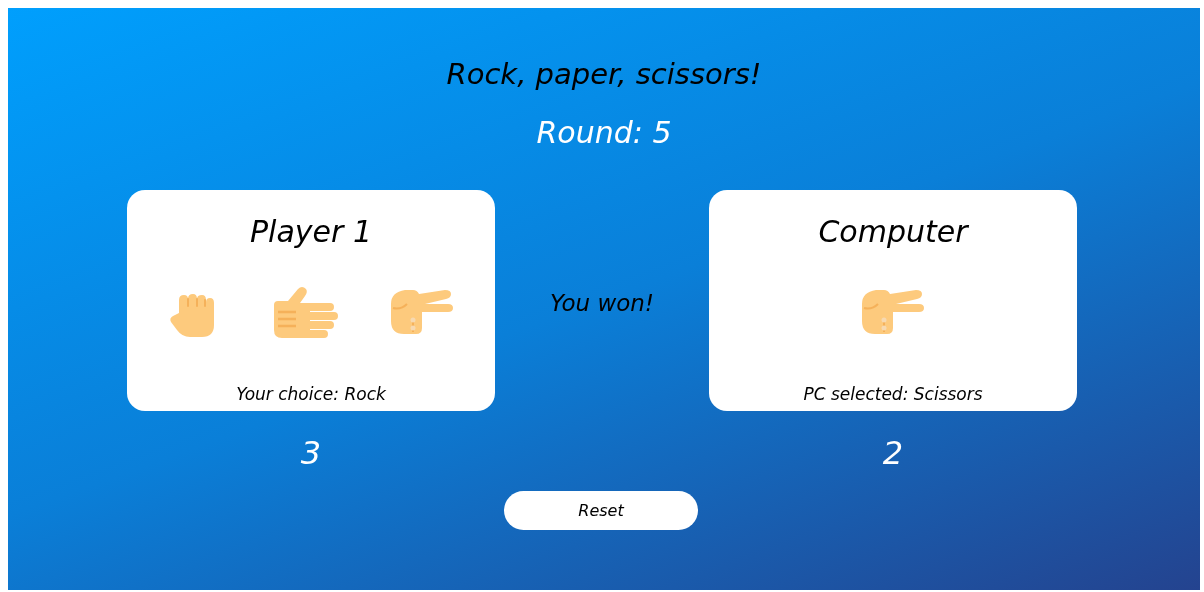 The height and width of the screenshot is (592, 1204). Describe the element at coordinates (893, 232) in the screenshot. I see `player-name: Computer` at that location.